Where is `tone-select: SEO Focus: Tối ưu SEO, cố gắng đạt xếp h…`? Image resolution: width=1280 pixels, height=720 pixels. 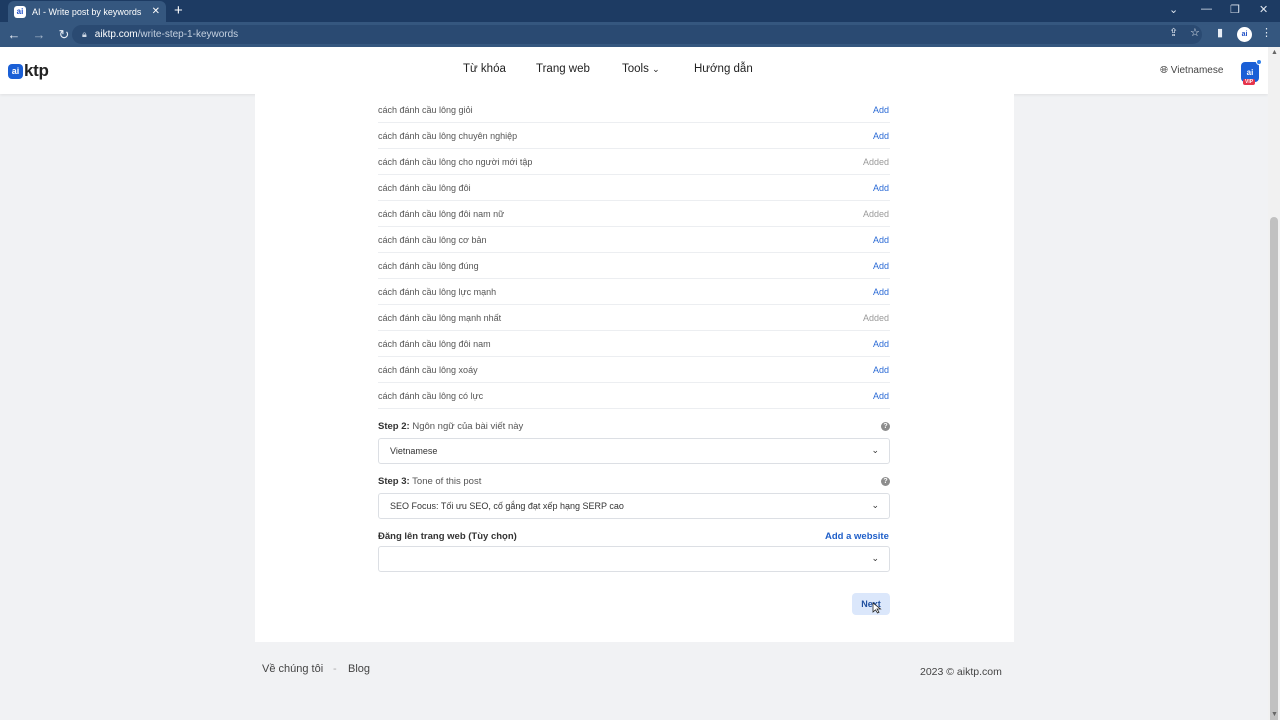
tone-select: SEO Focus: Tối ưu SEO, cố gắng đạt xếp h… is located at coordinates (634, 506).